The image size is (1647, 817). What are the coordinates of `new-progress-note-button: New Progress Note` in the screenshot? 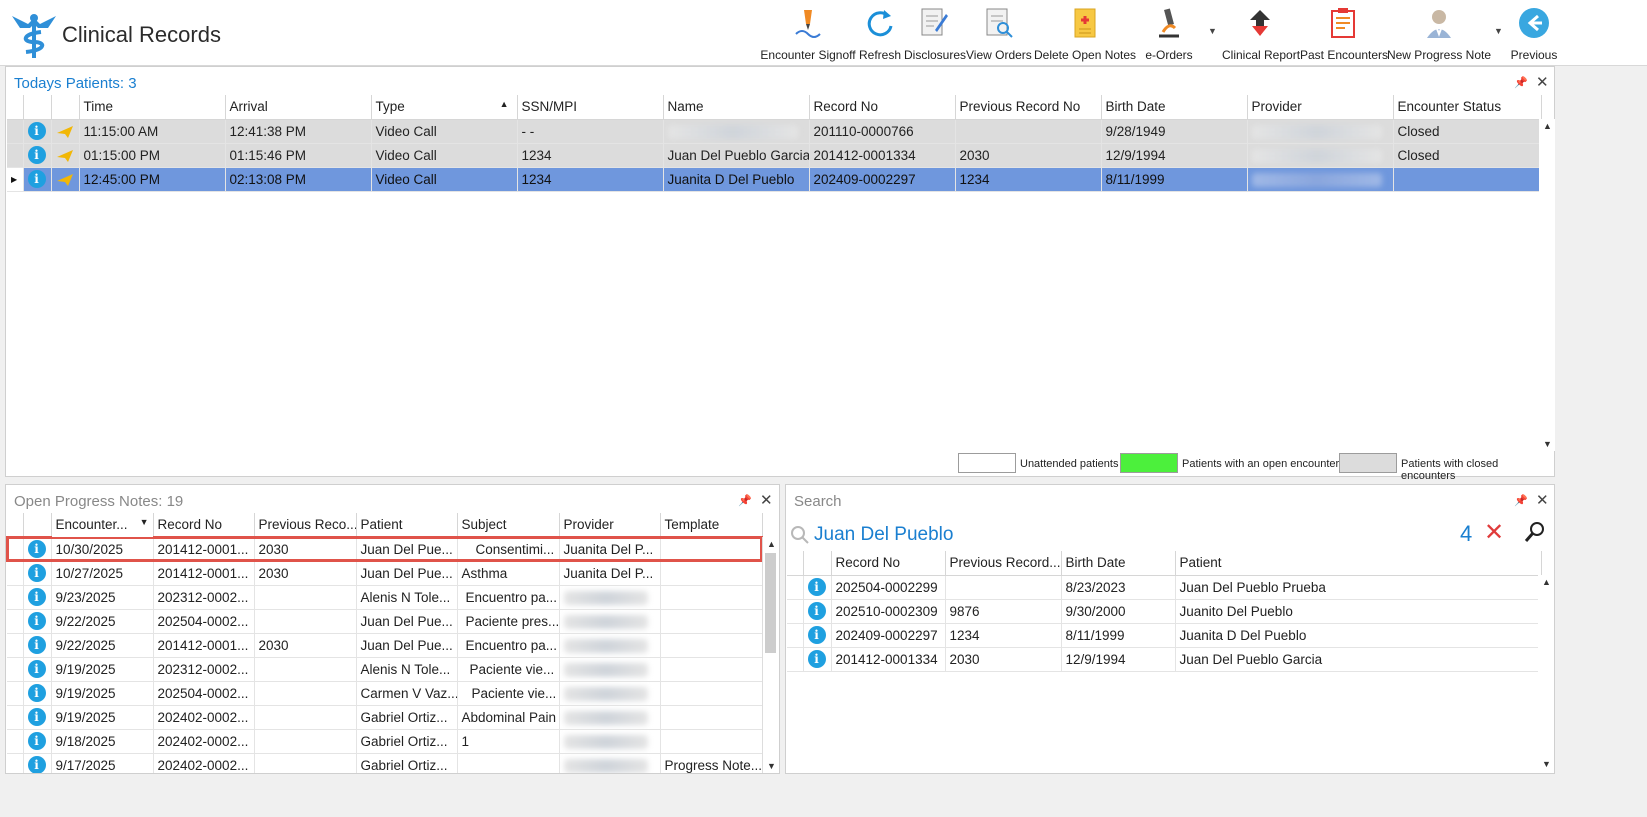 It's located at (1439, 34).